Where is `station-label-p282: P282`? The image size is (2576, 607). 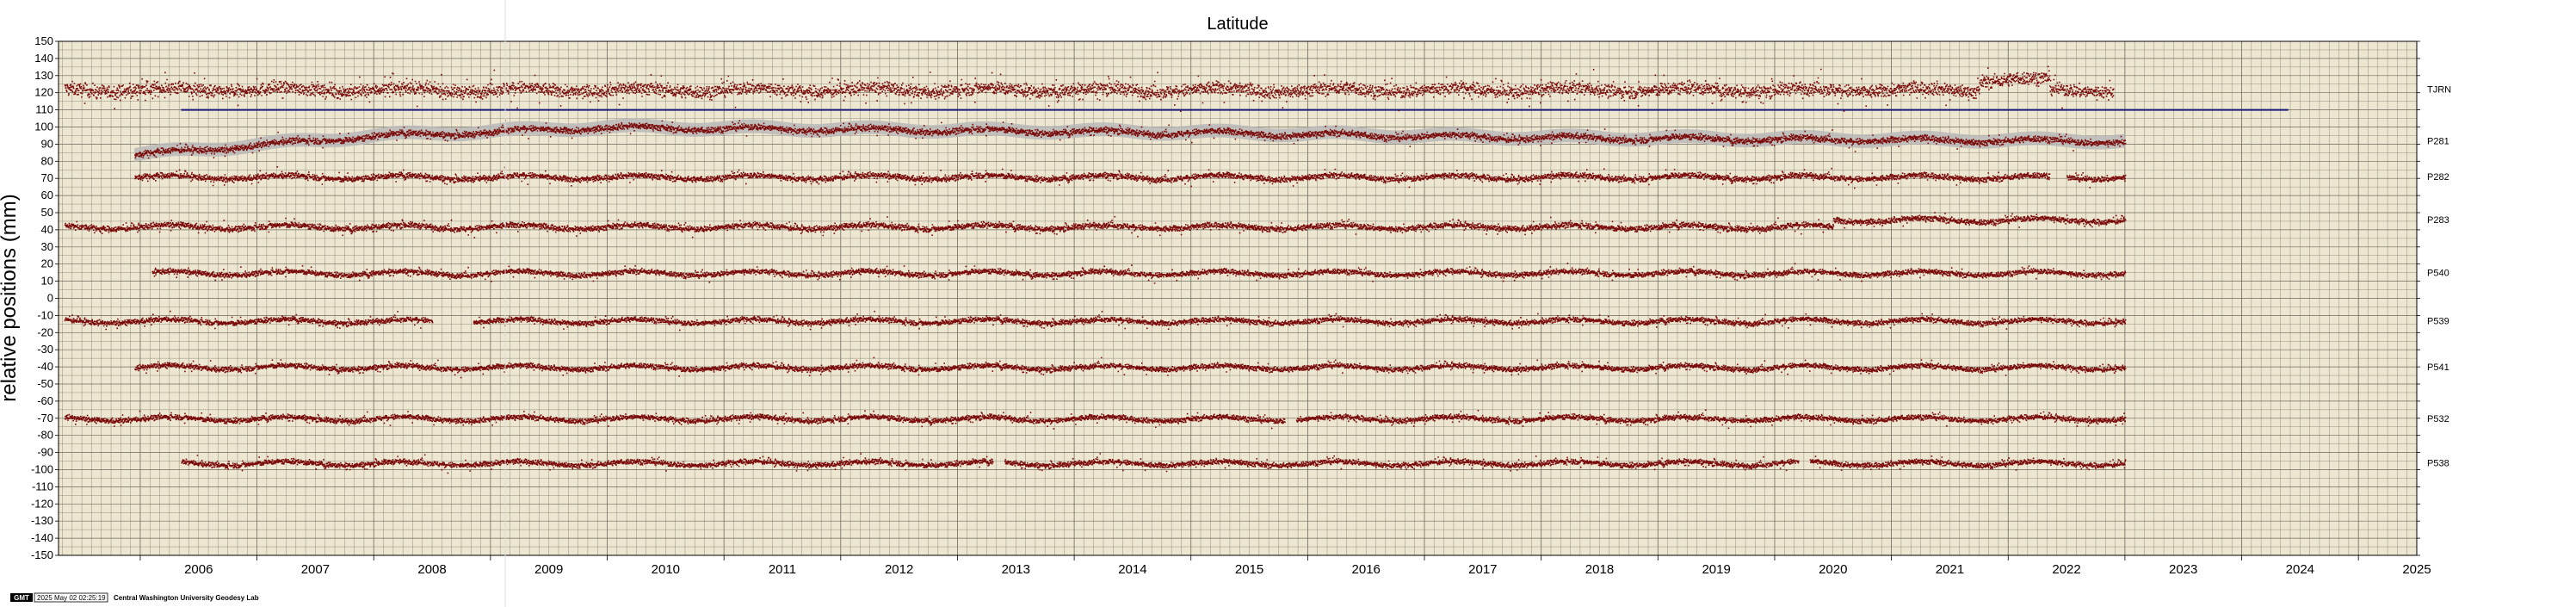 station-label-p282: P282 is located at coordinates (2438, 177).